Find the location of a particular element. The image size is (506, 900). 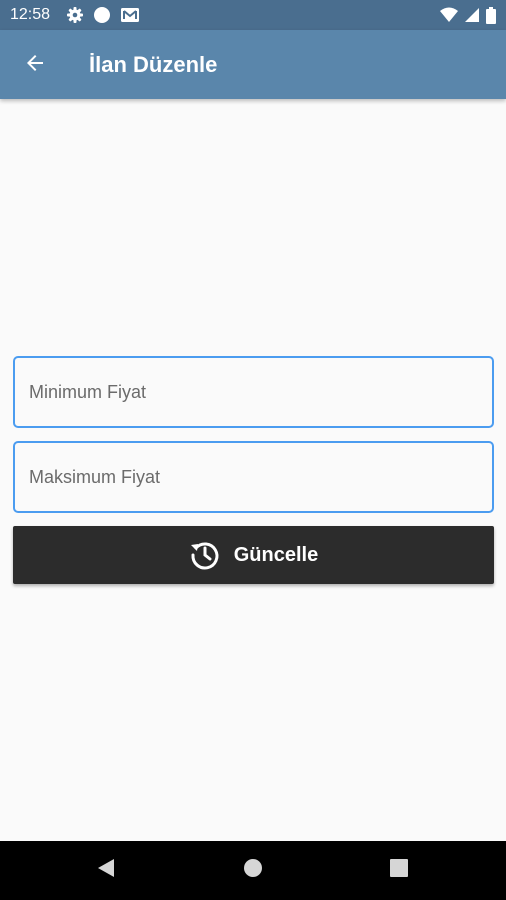

arrow-left-icon is located at coordinates (35, 65).